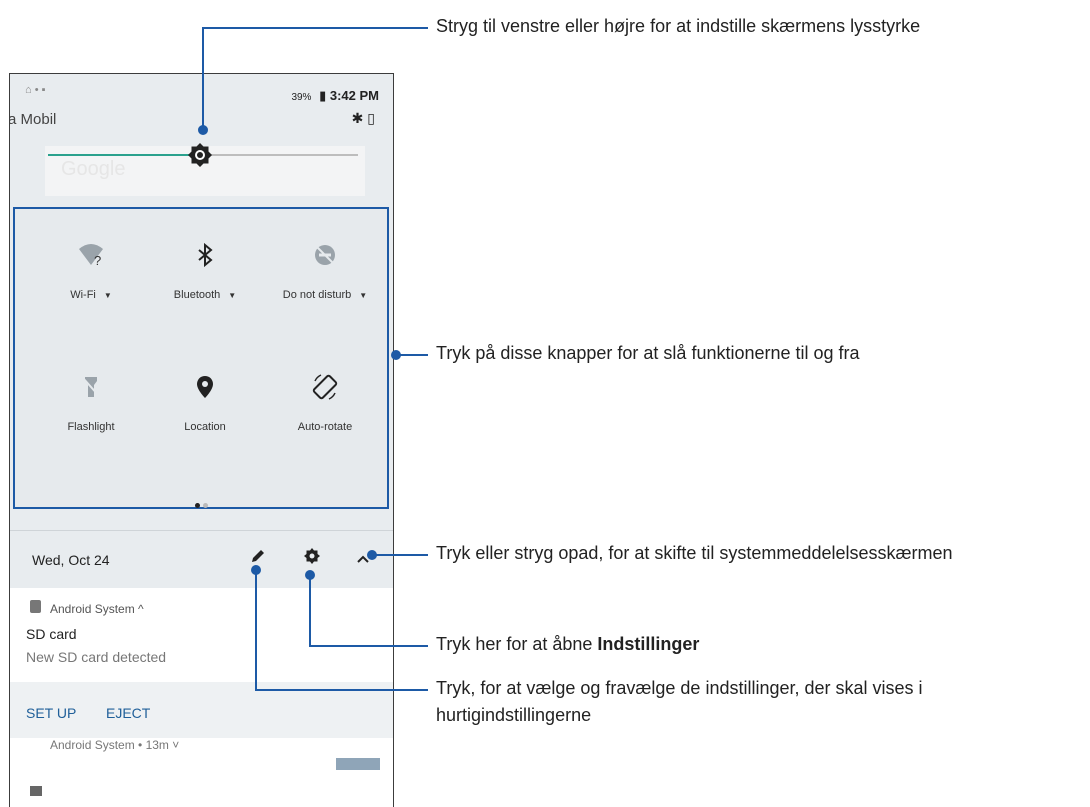 This screenshot has height=807, width=1090. What do you see at coordinates (91, 427) in the screenshot?
I see `tile-label: Flashlight` at bounding box center [91, 427].